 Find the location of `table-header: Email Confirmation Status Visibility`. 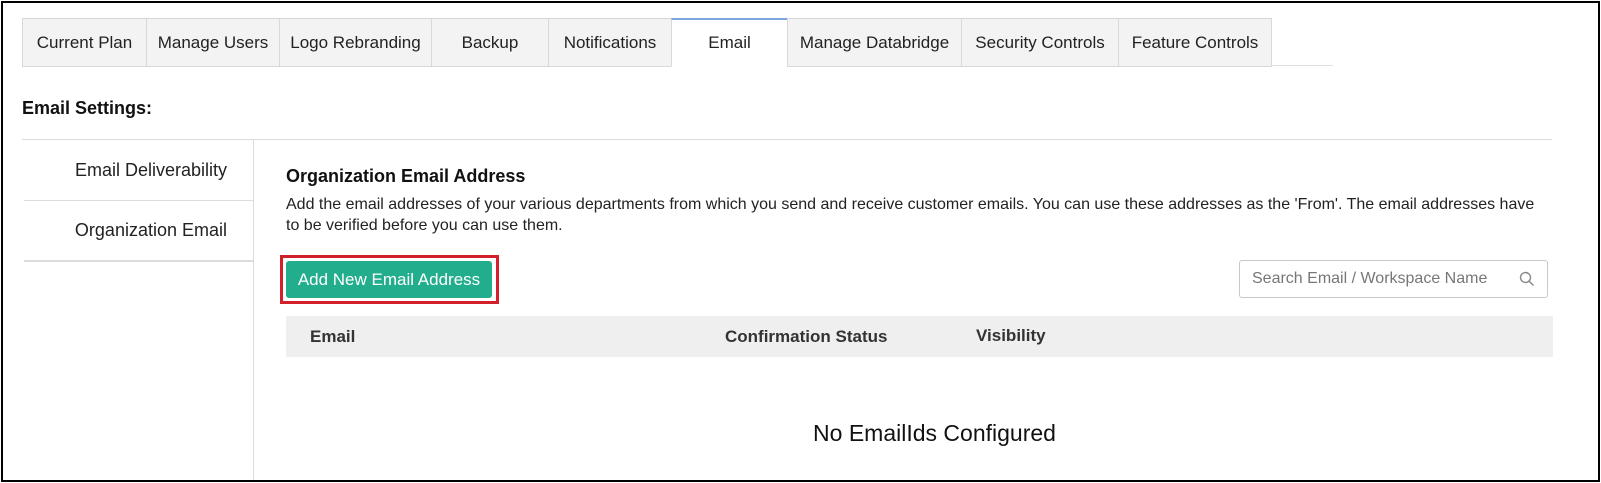

table-header: Email Confirmation Status Visibility is located at coordinates (919, 336).